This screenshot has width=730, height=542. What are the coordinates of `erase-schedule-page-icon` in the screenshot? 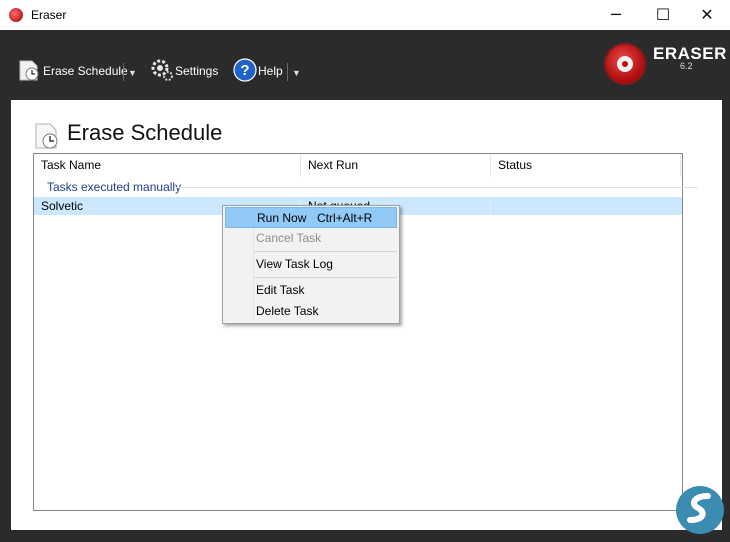 It's located at (47, 137).